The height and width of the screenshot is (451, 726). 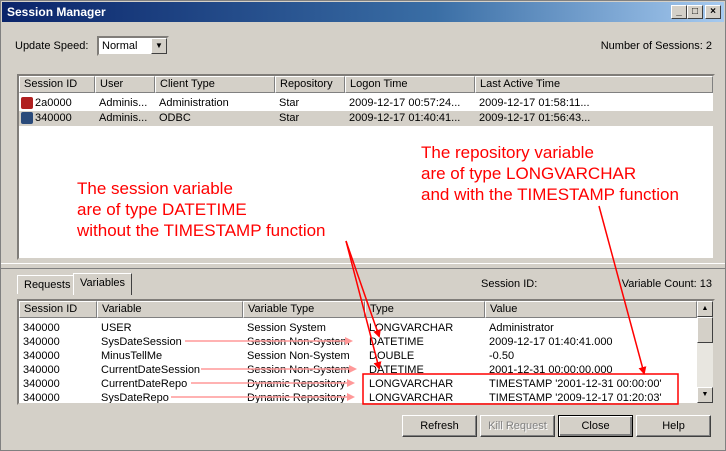 I want to click on tab-requests: Requests, so click(x=47, y=284).